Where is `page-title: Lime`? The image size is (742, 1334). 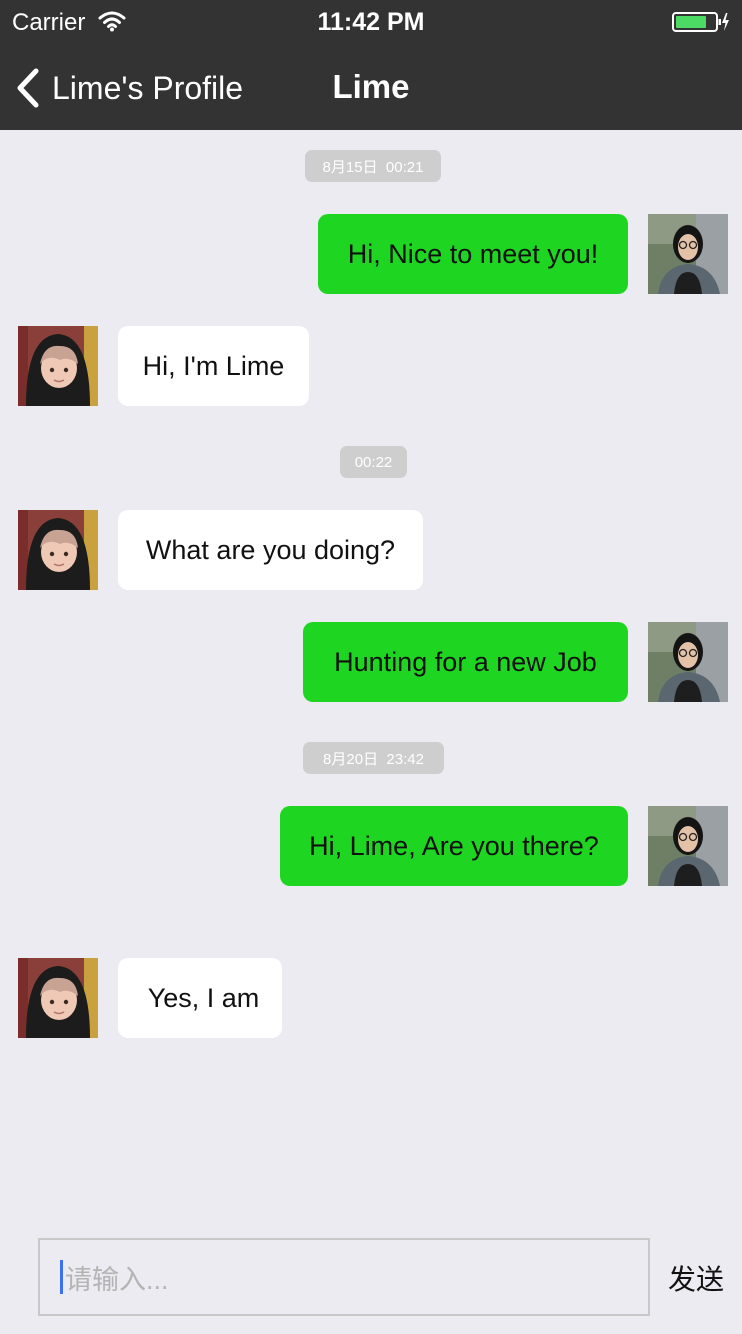
page-title: Lime is located at coordinates (371, 86).